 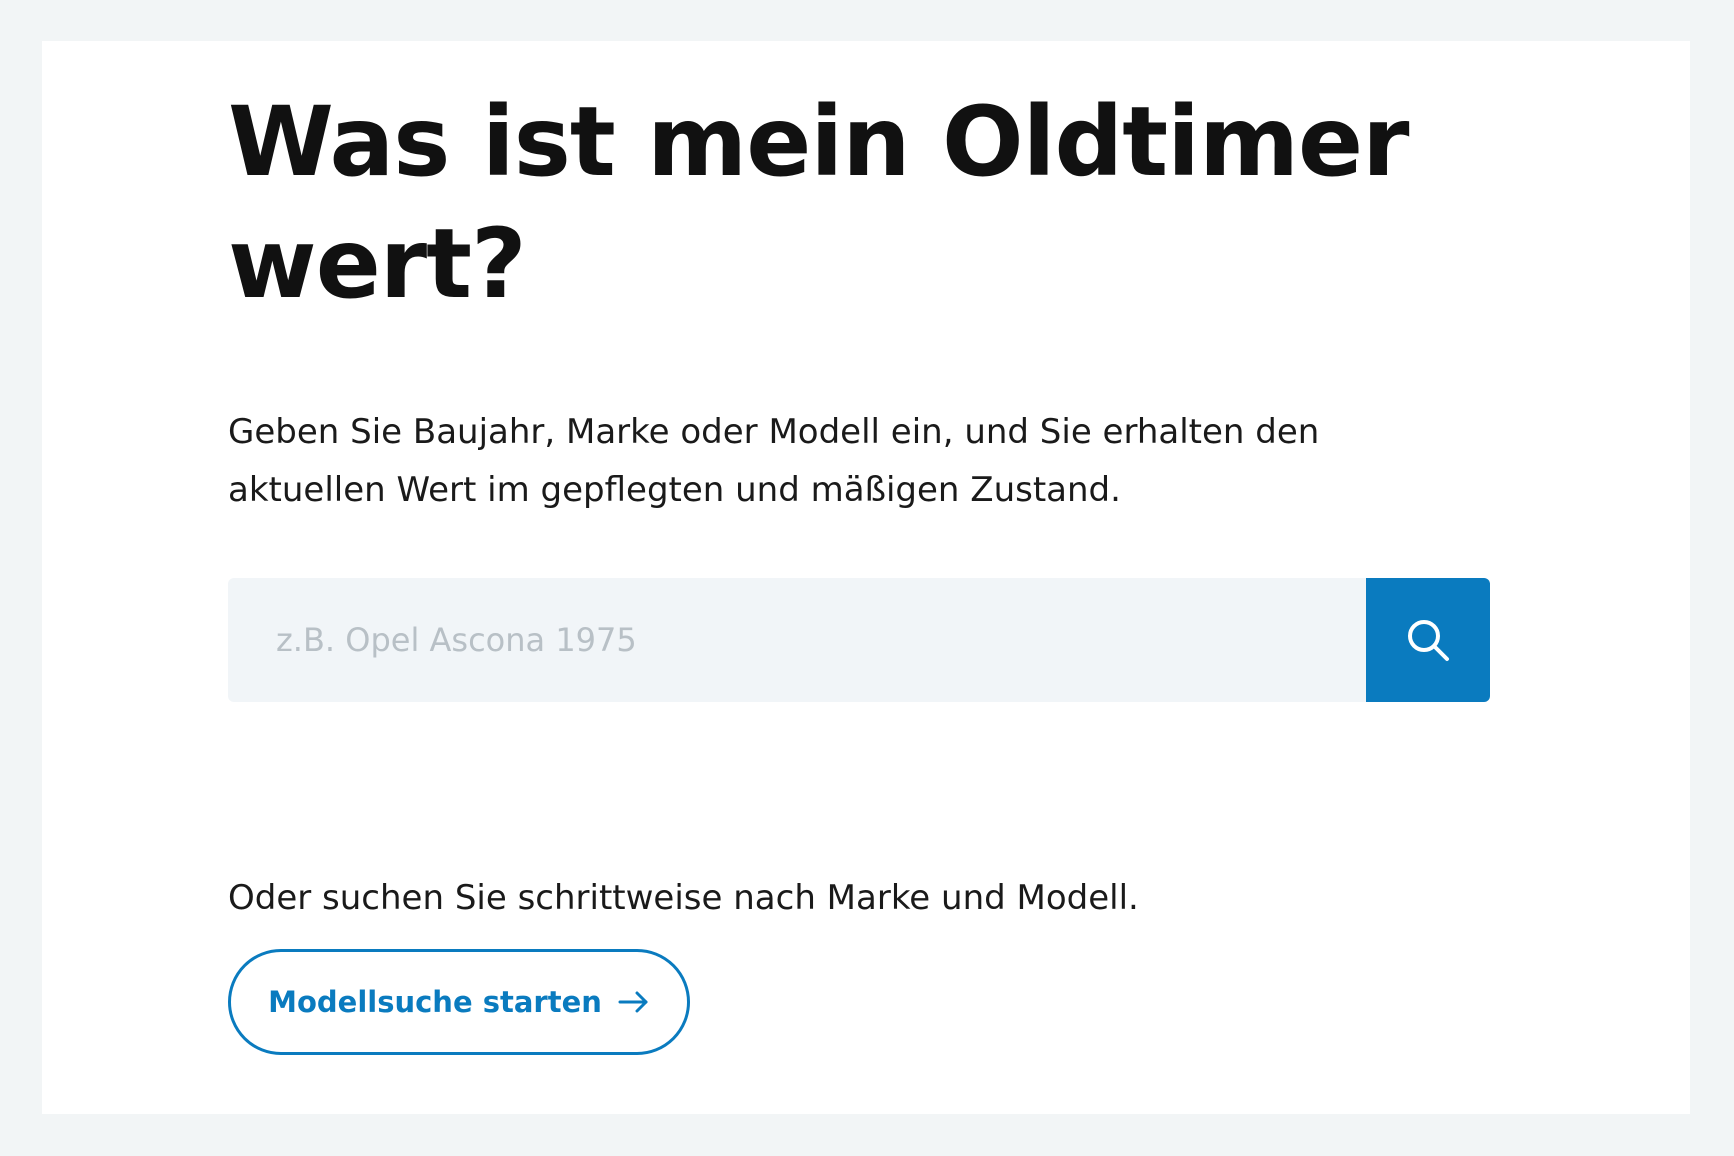 What do you see at coordinates (797, 640) in the screenshot?
I see `search-input` at bounding box center [797, 640].